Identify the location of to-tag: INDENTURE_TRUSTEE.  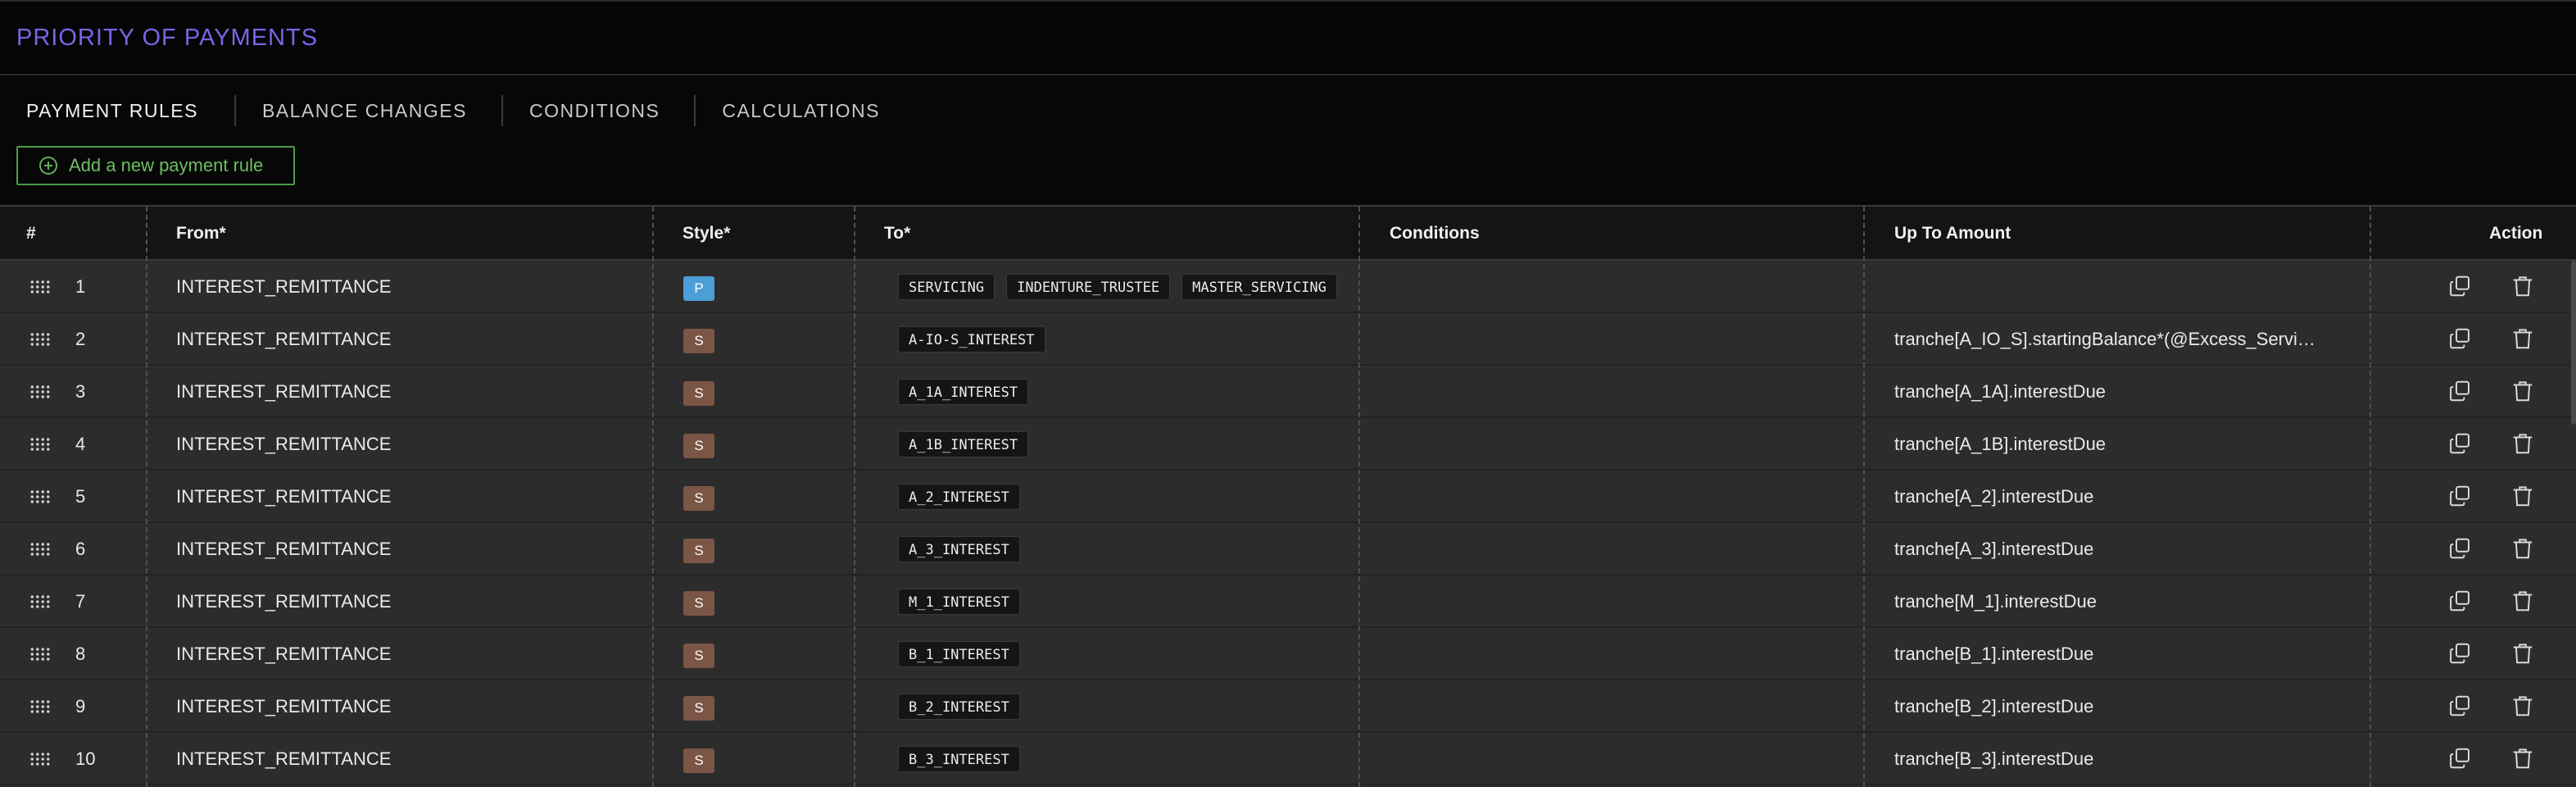
(1088, 287).